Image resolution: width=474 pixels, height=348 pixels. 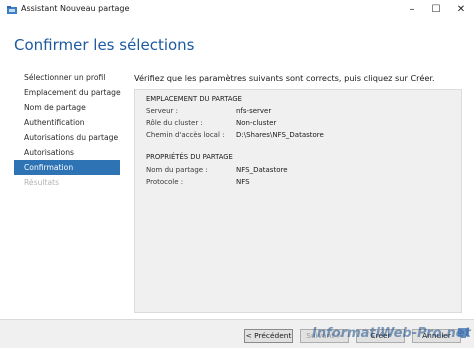 I want to click on row-label-server: Serveur :, so click(x=162, y=111).